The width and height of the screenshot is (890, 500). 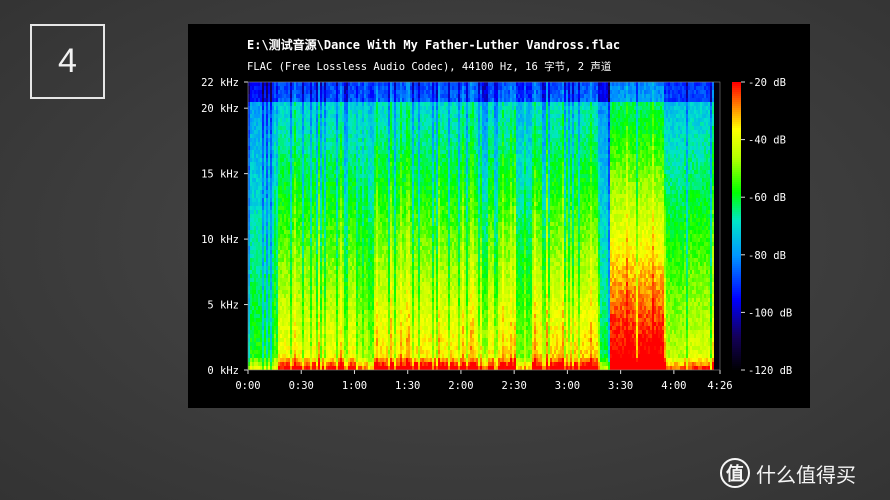 I want to click on x-tick-label: 3:30, so click(x=620, y=386).